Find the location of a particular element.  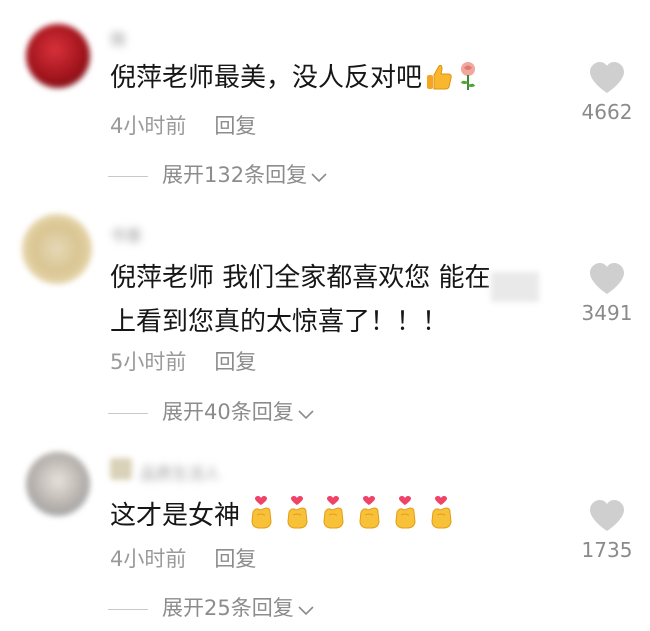

comment-time: 5小时前 is located at coordinates (148, 362).